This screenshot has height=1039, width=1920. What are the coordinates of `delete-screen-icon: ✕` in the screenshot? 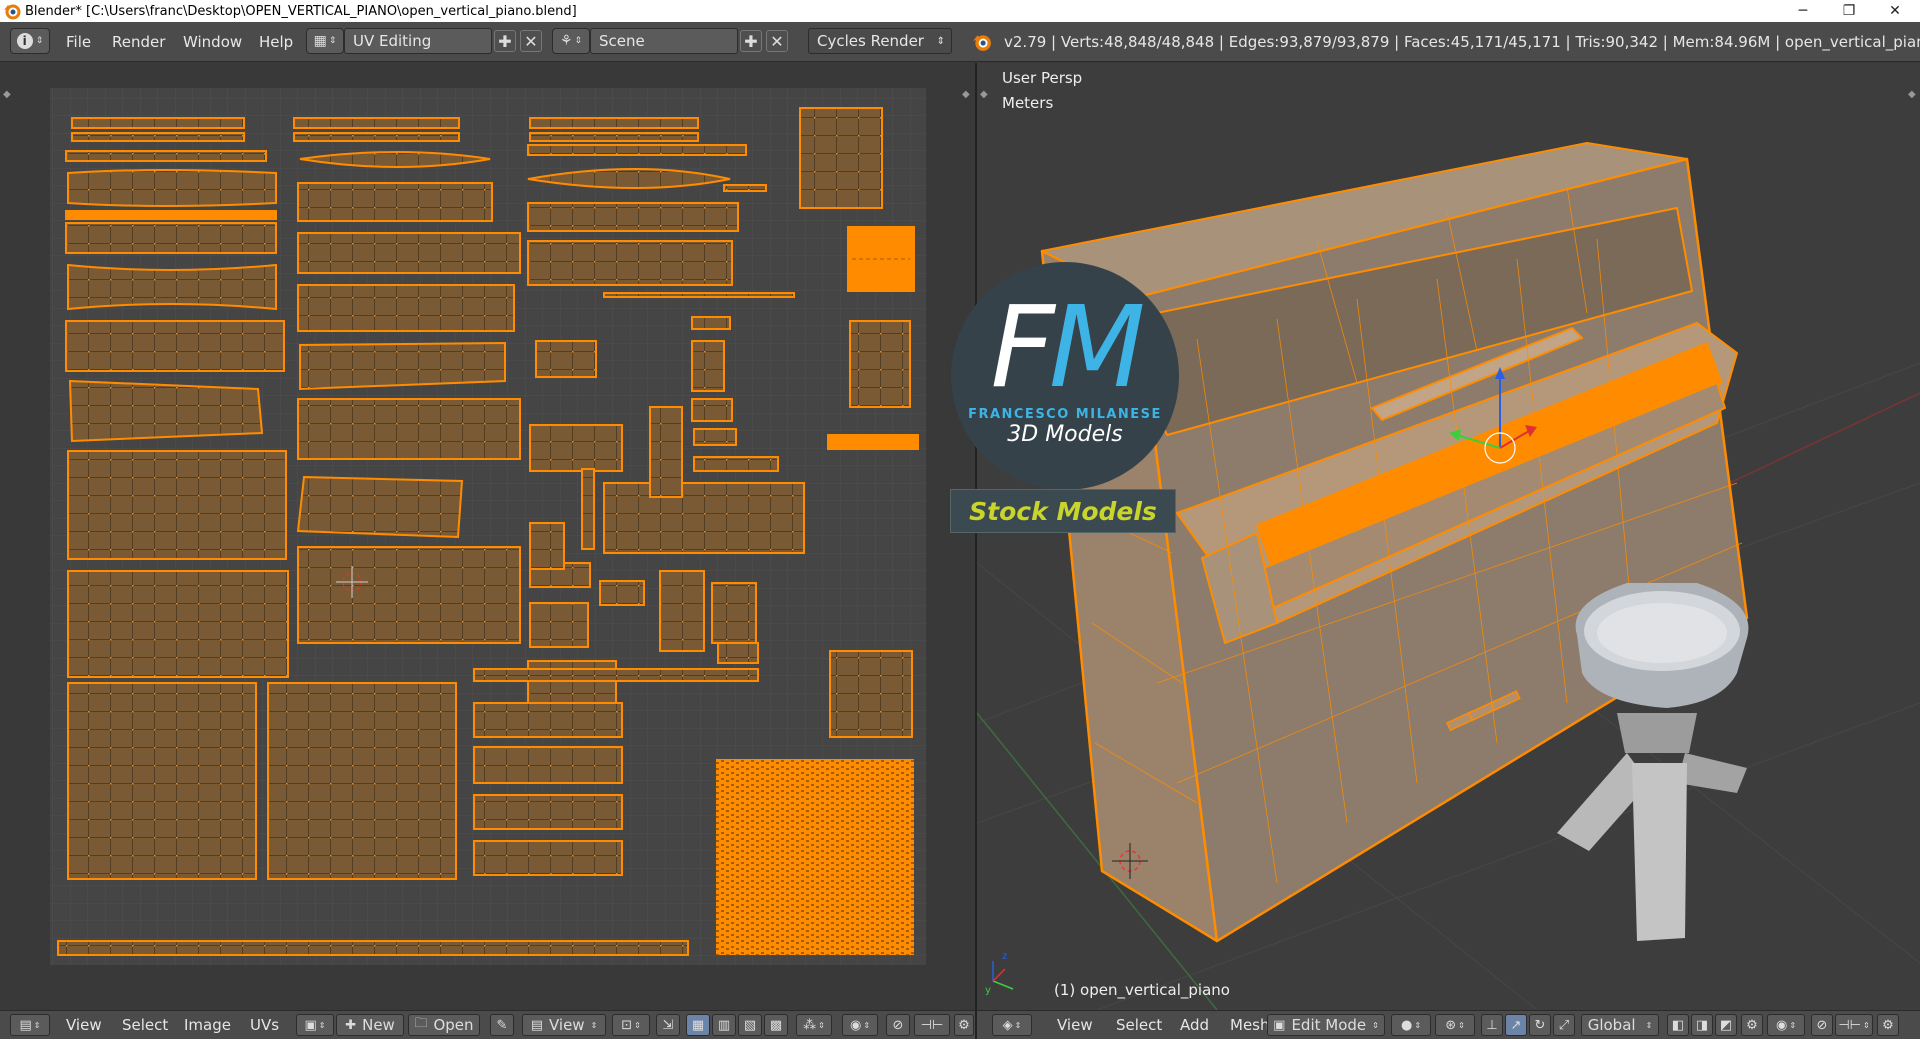 It's located at (531, 41).